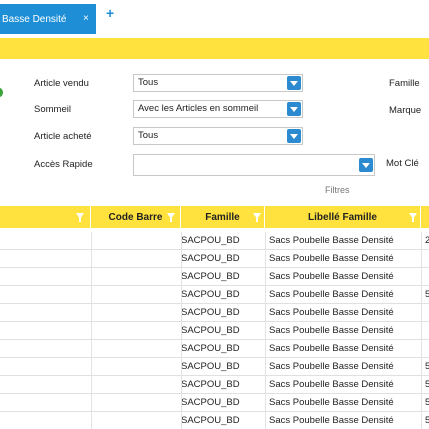 The image size is (429, 429). I want to click on column-title: Code Barre, so click(135, 217).